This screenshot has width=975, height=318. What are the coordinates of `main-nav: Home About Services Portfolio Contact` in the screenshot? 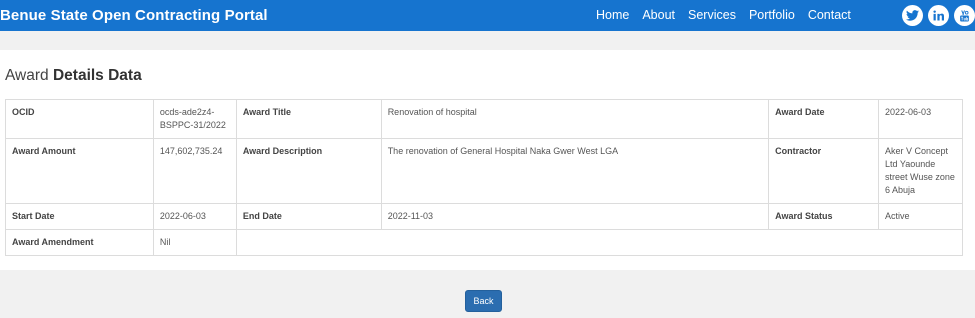 It's located at (730, 15).